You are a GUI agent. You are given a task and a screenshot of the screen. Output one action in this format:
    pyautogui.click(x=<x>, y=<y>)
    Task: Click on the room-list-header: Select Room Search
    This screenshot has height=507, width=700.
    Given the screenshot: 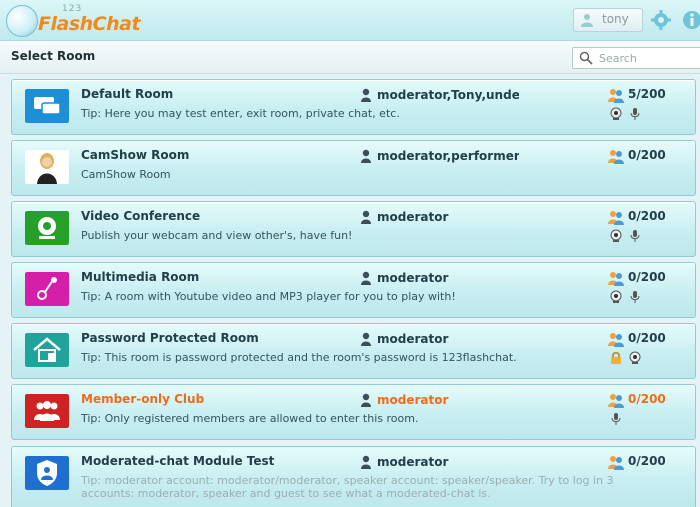 What is the action you would take?
    pyautogui.click(x=350, y=57)
    